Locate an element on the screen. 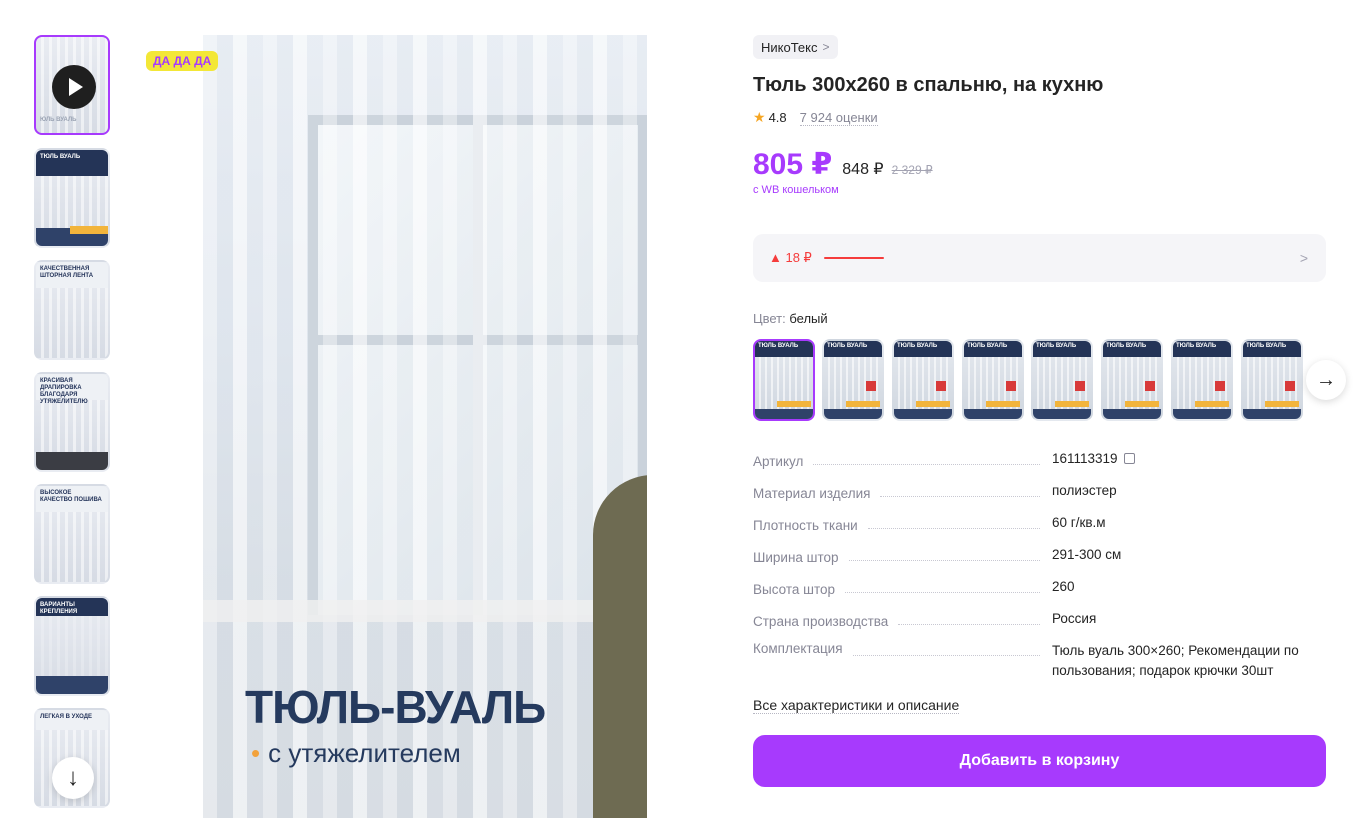 The width and height of the screenshot is (1360, 818). star-icon: ★ is located at coordinates (759, 117).